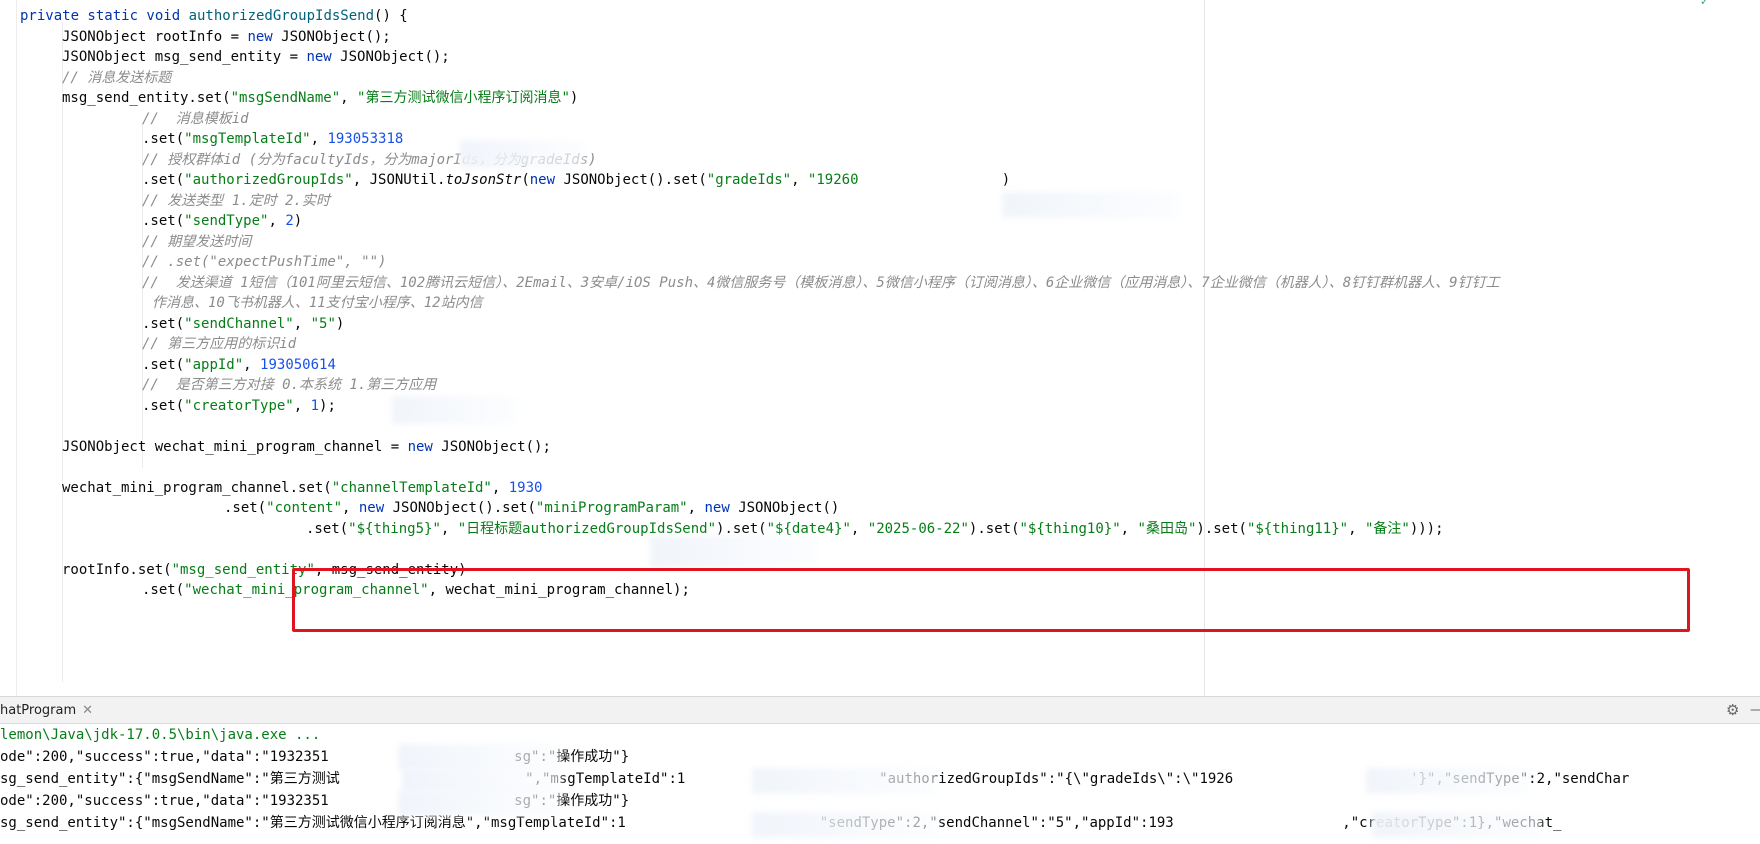  Describe the element at coordinates (1167, 528) in the screenshot. I see `code-token: "桑田岛"` at that location.